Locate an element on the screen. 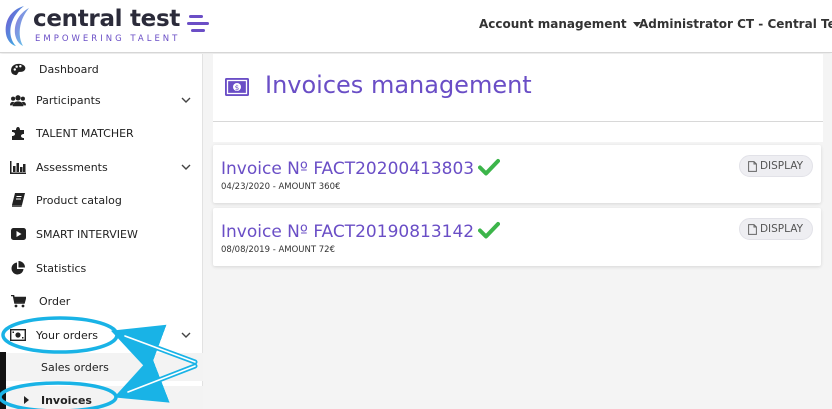  sidebar-item-statistics: Statistics is located at coordinates (101, 268).